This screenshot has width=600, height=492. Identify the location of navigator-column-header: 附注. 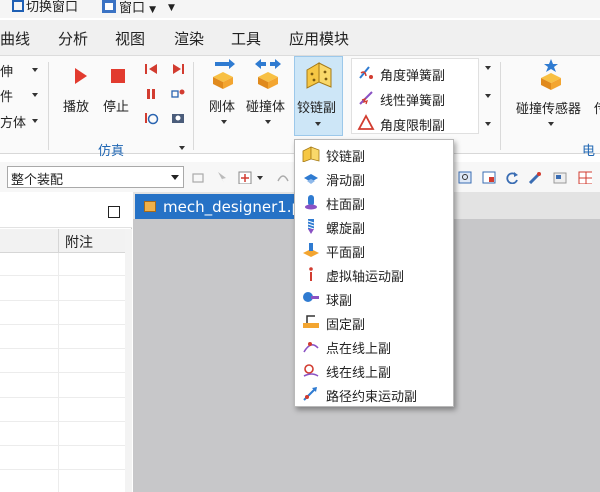
(66, 241).